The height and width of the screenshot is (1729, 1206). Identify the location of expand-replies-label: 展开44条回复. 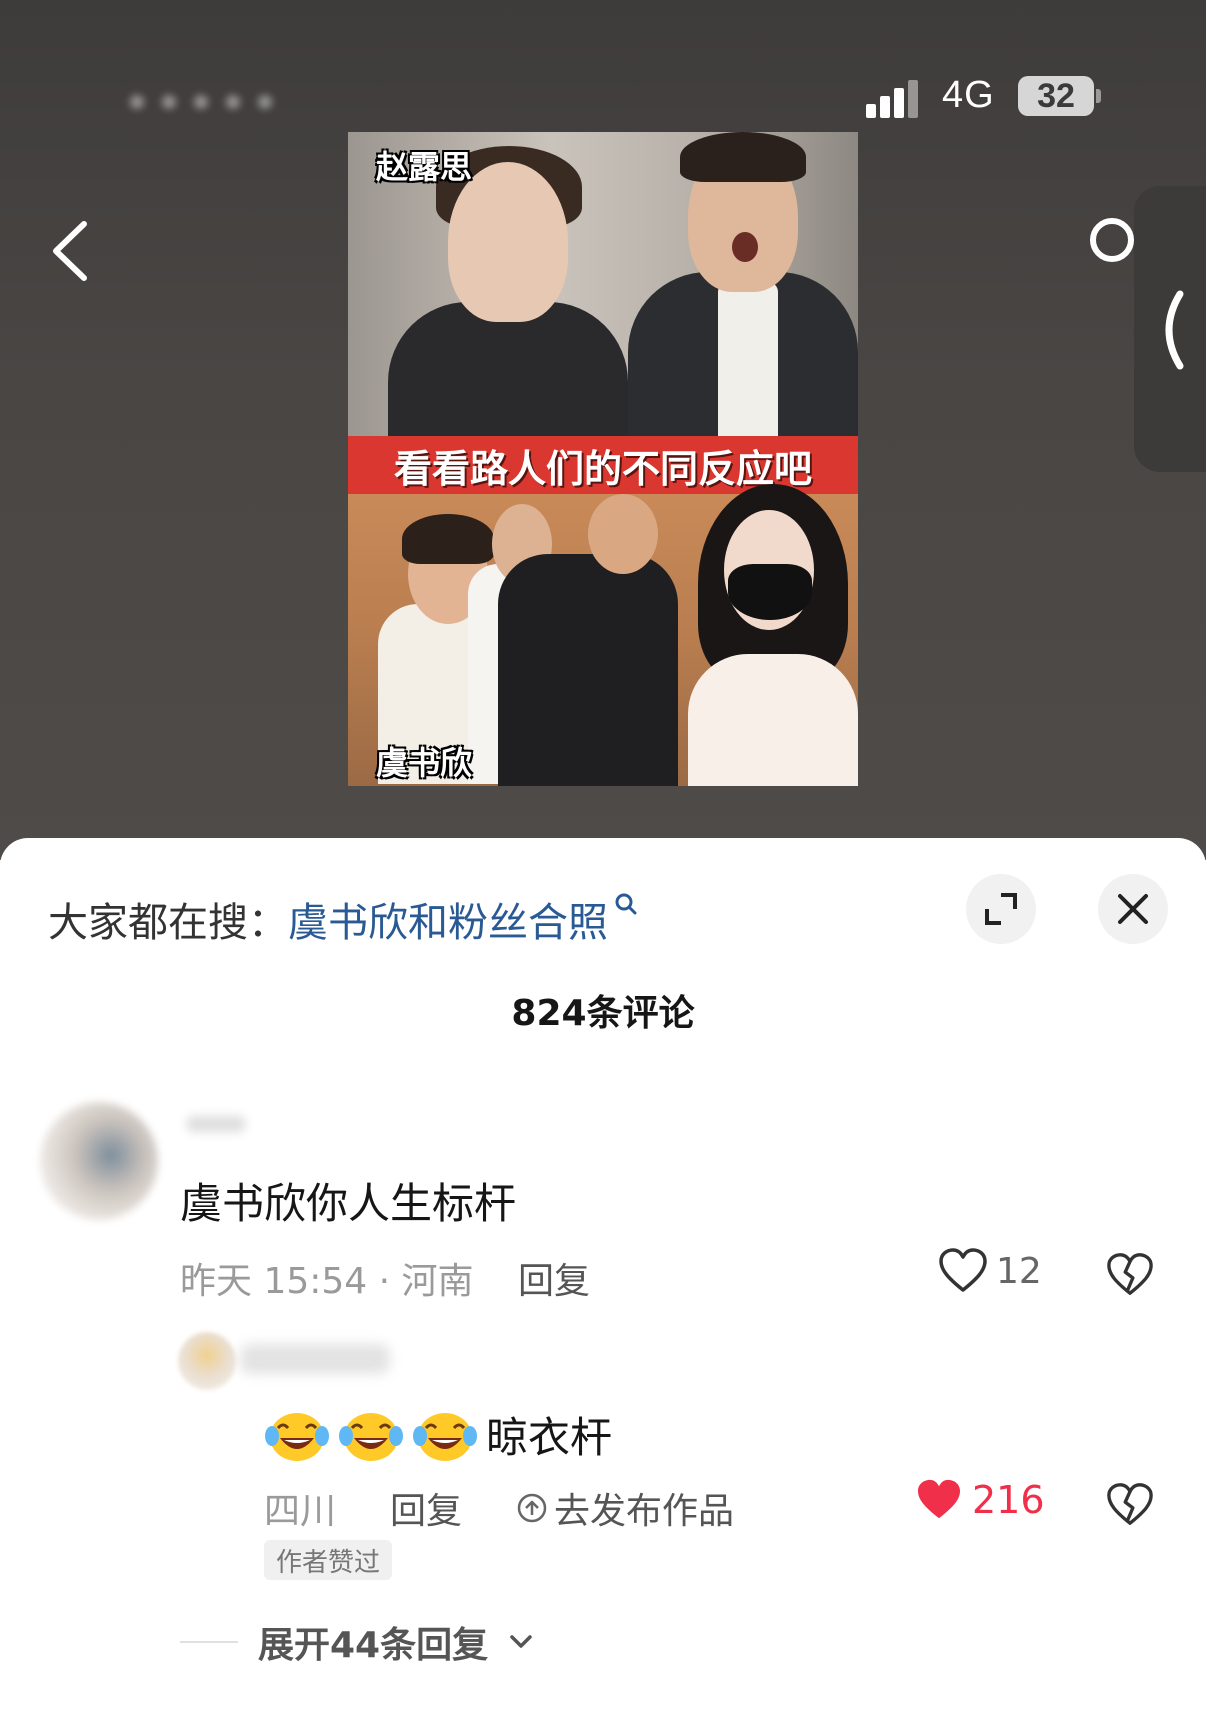
(373, 1645).